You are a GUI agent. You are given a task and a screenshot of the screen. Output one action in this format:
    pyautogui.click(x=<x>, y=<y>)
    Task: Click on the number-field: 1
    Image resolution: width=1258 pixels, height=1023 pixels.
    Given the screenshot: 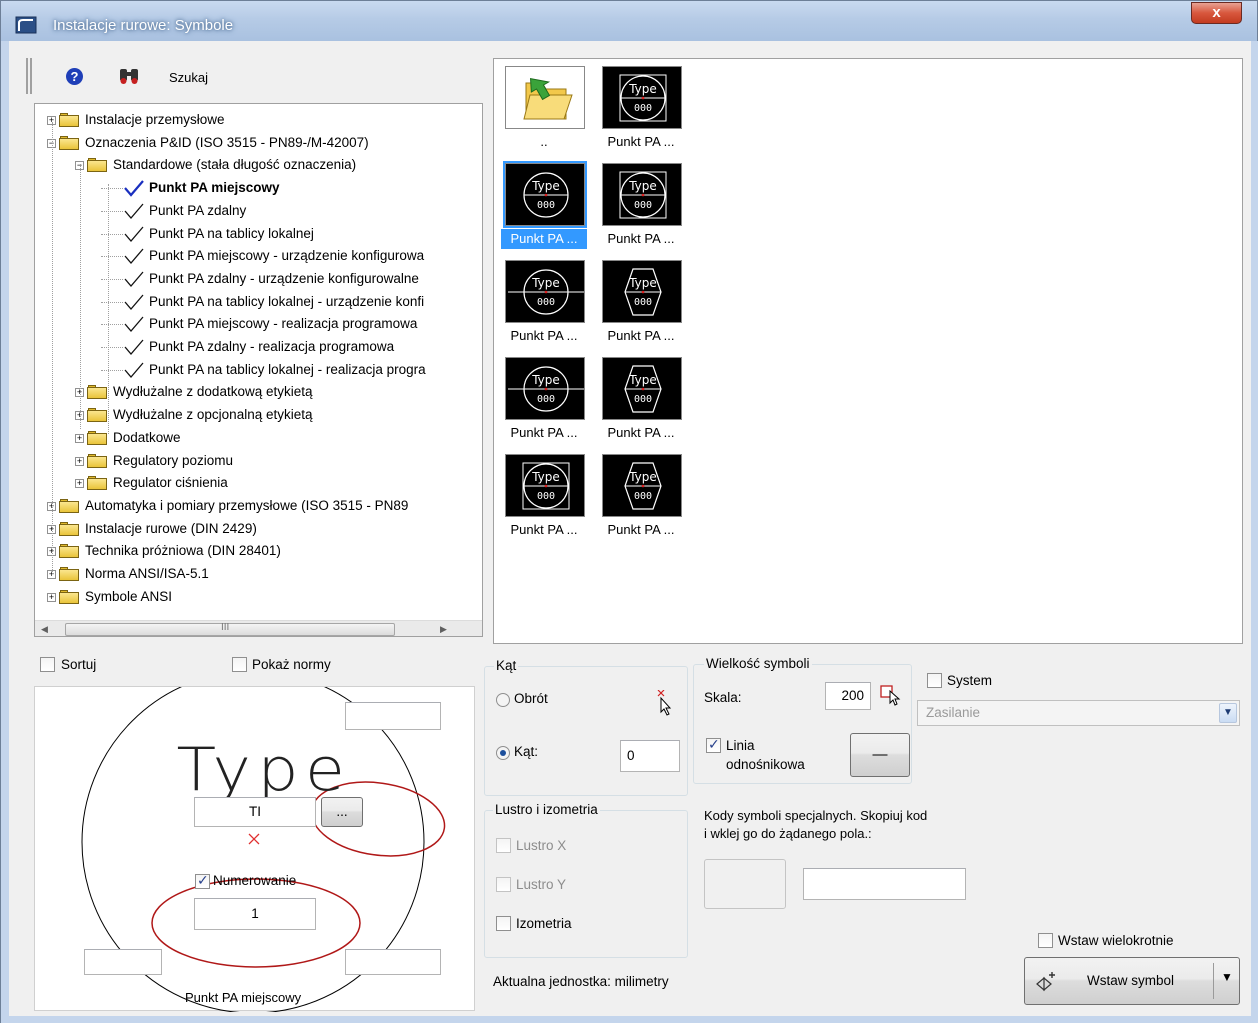 What is the action you would take?
    pyautogui.click(x=255, y=914)
    